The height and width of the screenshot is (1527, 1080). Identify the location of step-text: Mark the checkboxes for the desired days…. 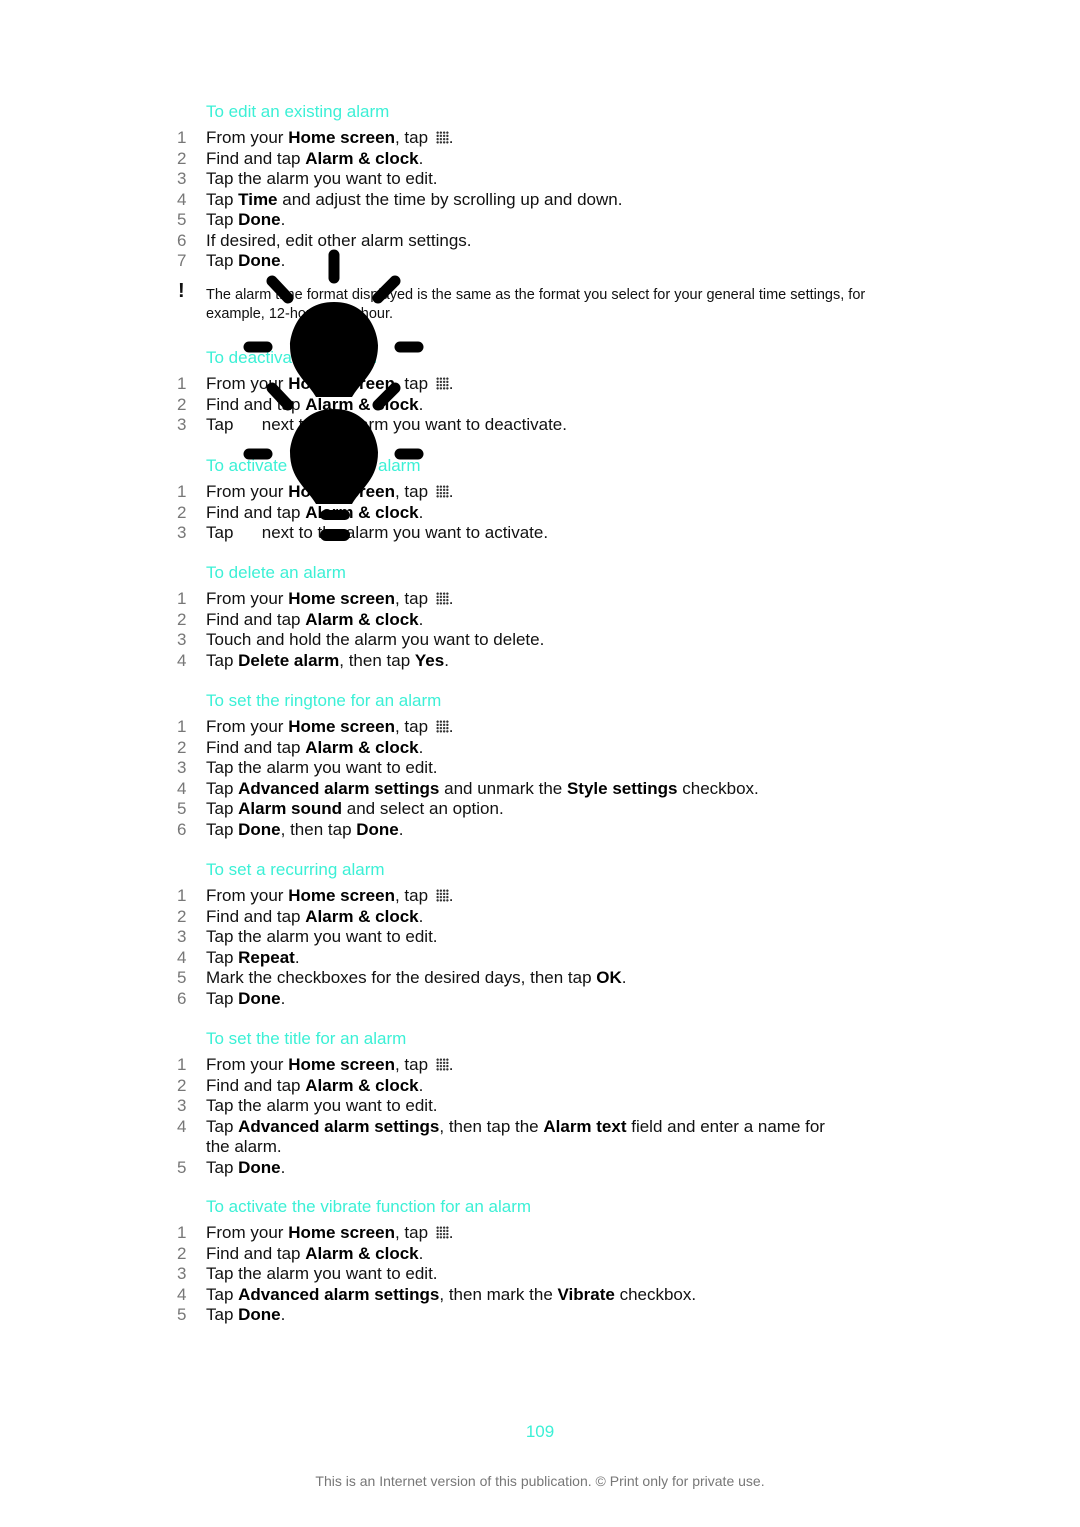
(416, 977).